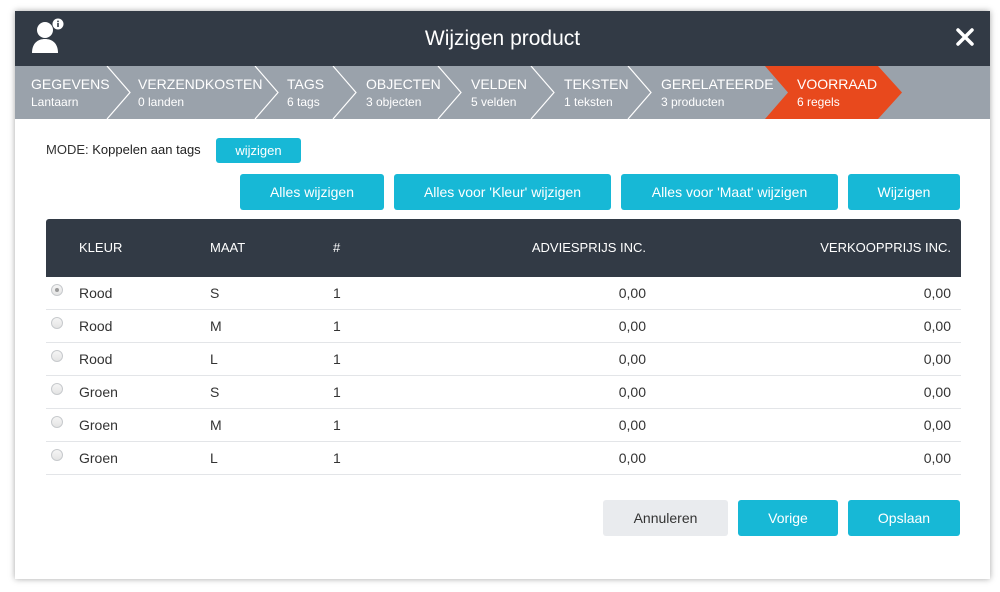 The height and width of the screenshot is (592, 1000). I want to click on step-velden: VELDEN 5 velden, so click(499, 92).